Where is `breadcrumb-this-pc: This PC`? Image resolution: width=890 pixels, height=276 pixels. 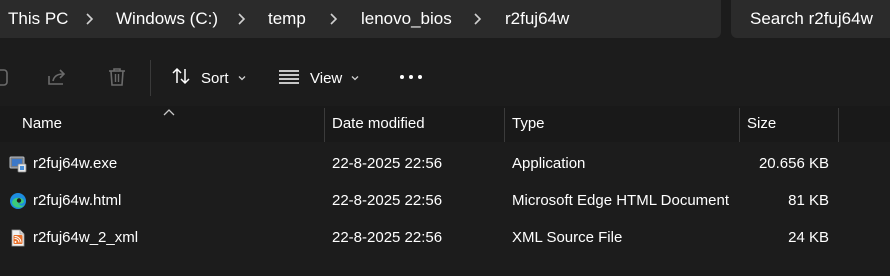 breadcrumb-this-pc: This PC is located at coordinates (38, 19).